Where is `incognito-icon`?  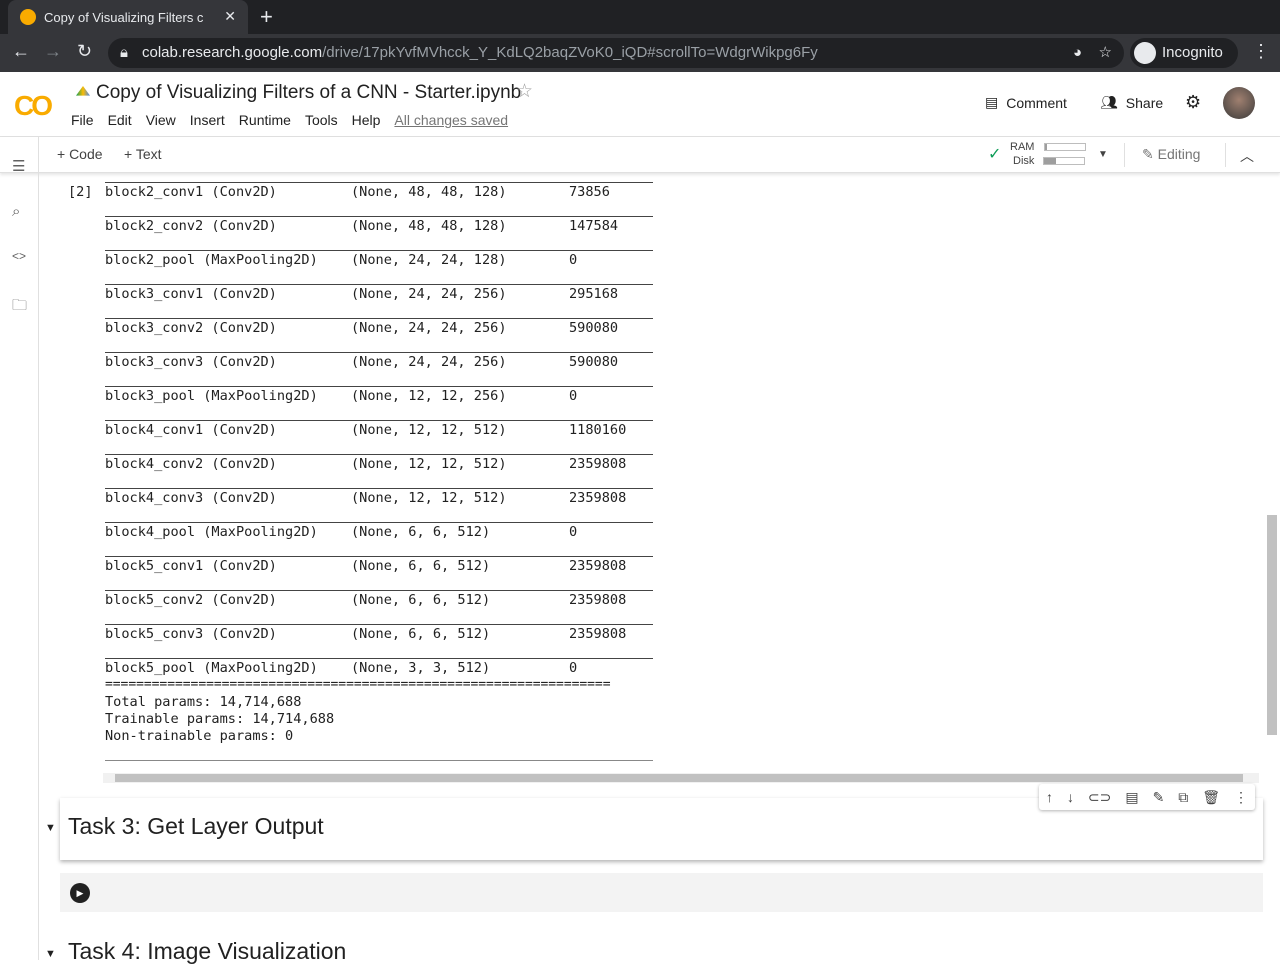
incognito-icon is located at coordinates (1145, 53).